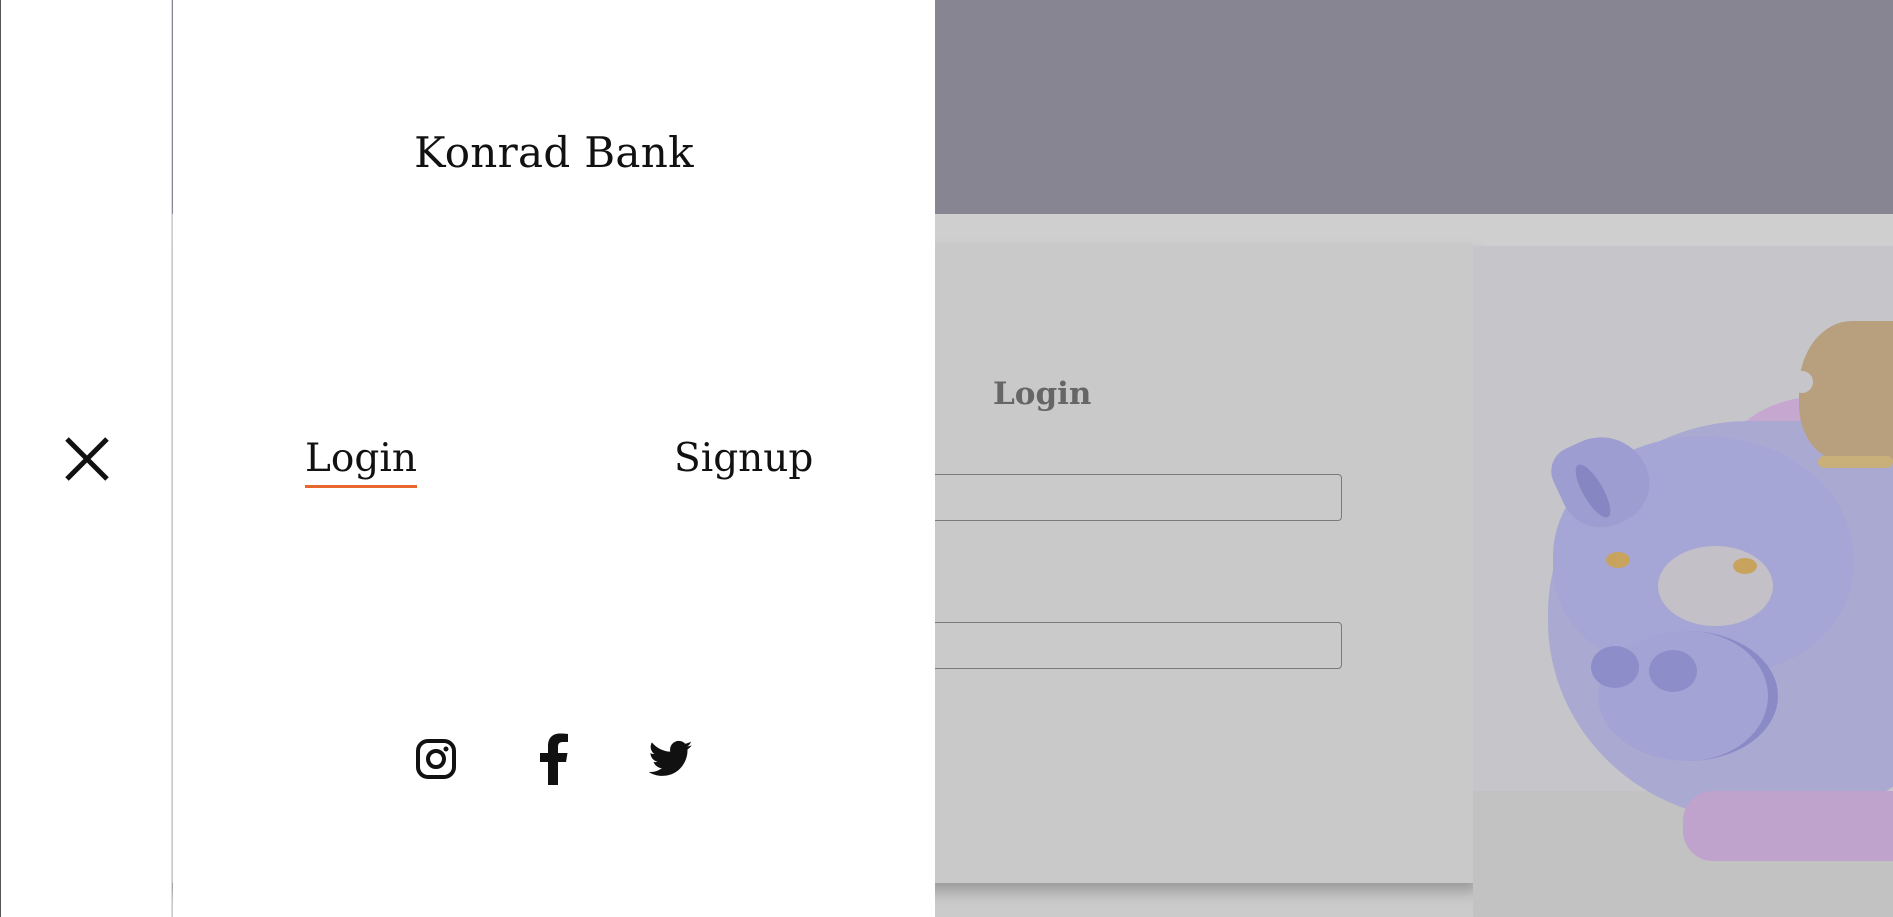 The width and height of the screenshot is (1893, 917). I want to click on facebook-icon, so click(554, 759).